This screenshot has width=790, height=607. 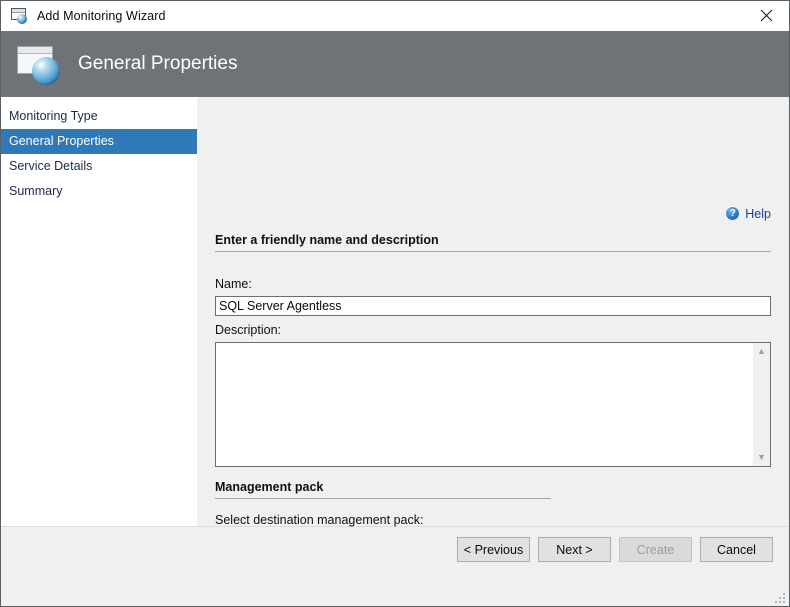 What do you see at coordinates (761, 457) in the screenshot?
I see `chevron-down-icon: ▼` at bounding box center [761, 457].